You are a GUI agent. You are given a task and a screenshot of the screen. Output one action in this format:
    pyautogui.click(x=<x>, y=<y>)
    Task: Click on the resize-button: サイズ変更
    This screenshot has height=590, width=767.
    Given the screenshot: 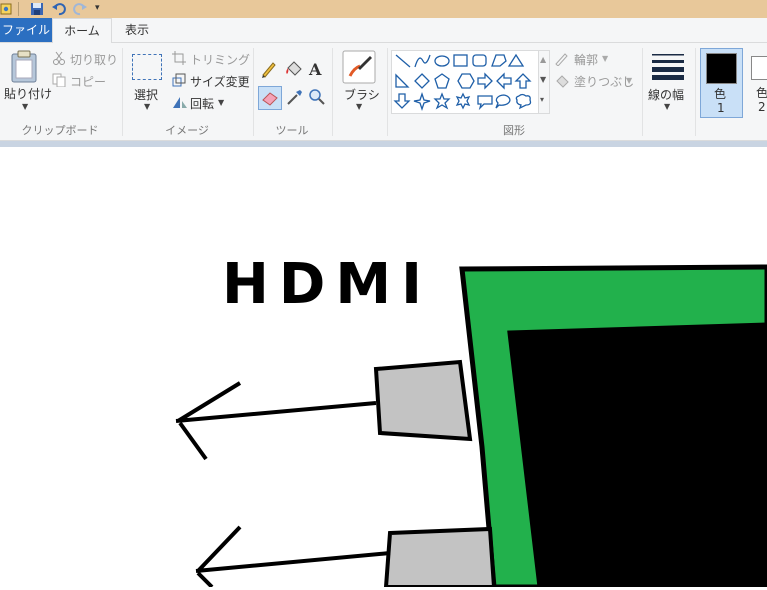 What is the action you would take?
    pyautogui.click(x=212, y=81)
    